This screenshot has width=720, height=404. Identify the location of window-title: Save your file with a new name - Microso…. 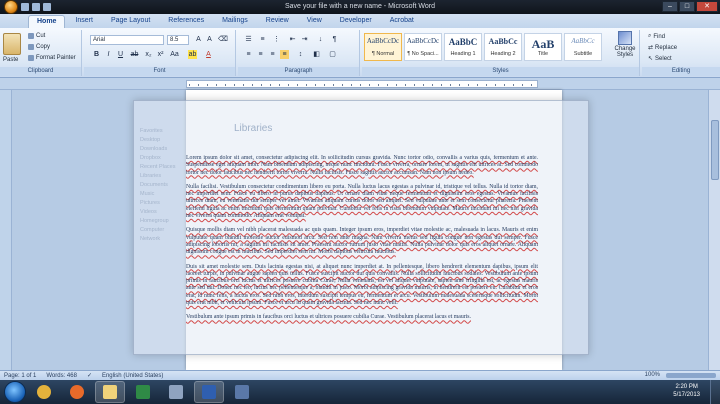
(360, 6).